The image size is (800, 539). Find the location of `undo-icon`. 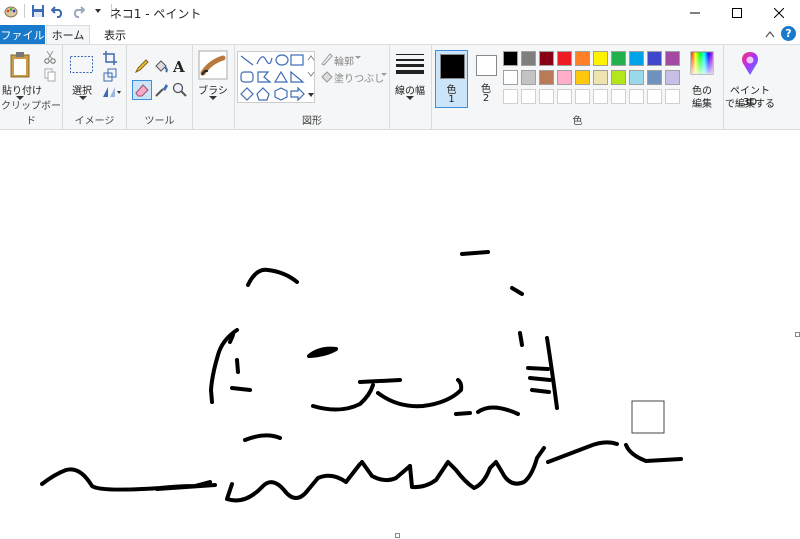

undo-icon is located at coordinates (58, 11).